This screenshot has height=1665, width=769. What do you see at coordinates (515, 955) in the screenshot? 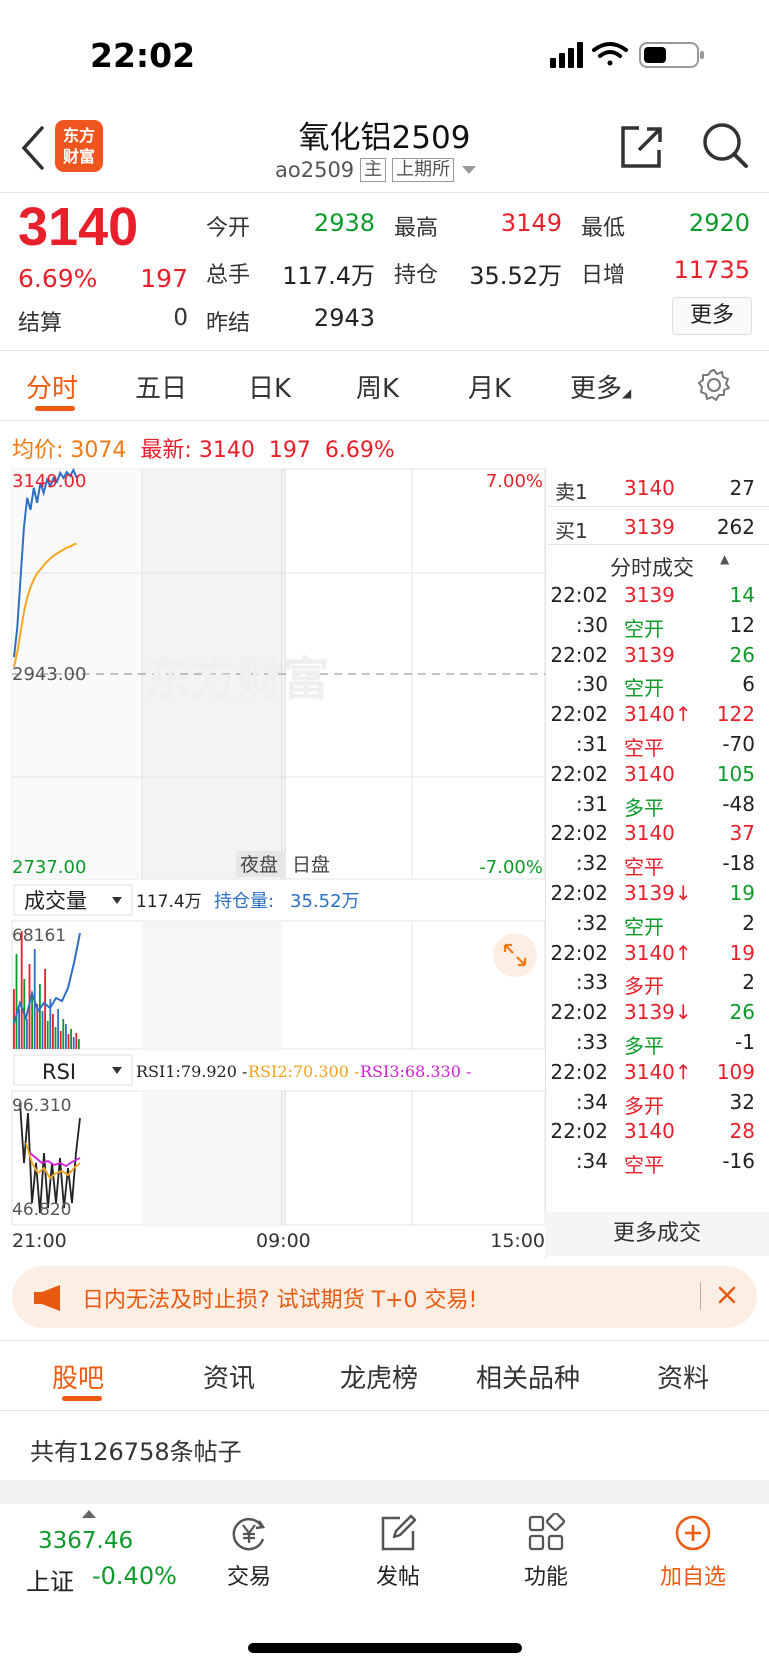
I see `expand-icon` at bounding box center [515, 955].